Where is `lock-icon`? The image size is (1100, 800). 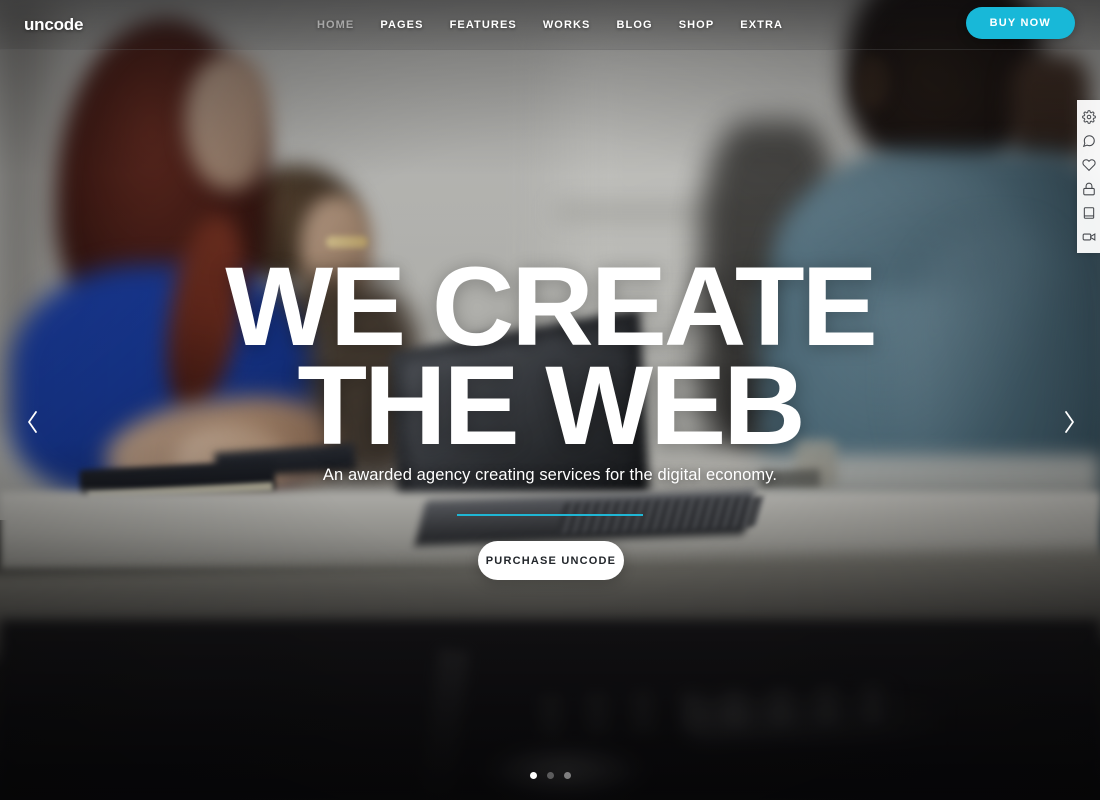
lock-icon is located at coordinates (1088, 188).